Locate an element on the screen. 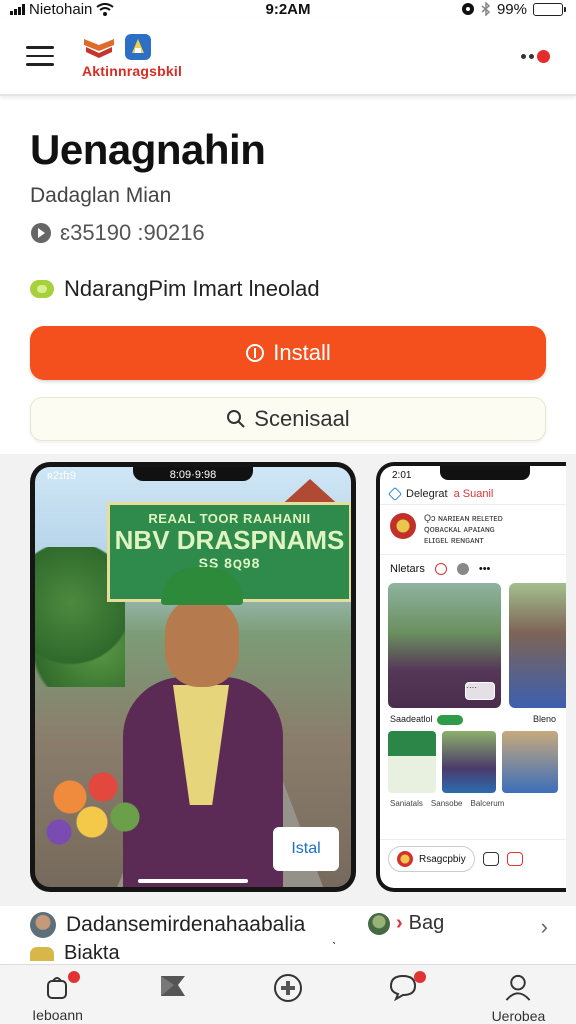  nav-label: Uerobea is located at coordinates (518, 1016).